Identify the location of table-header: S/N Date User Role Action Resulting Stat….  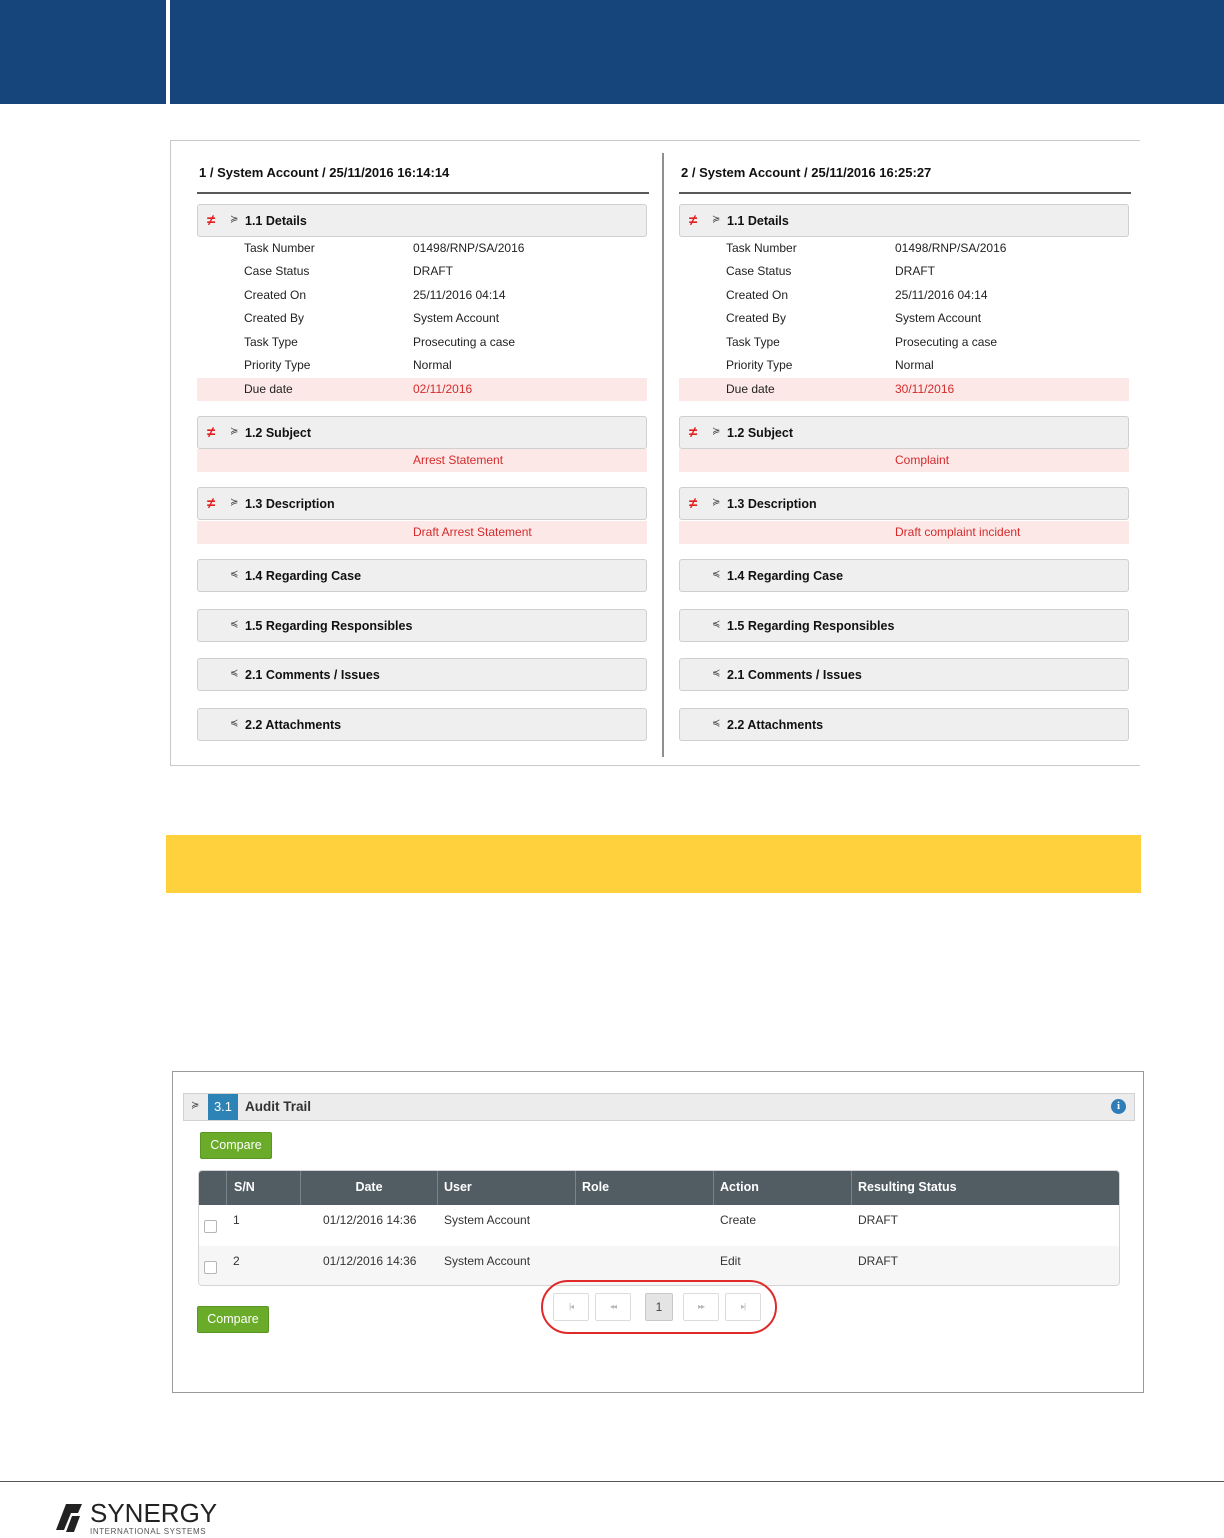
(659, 1188).